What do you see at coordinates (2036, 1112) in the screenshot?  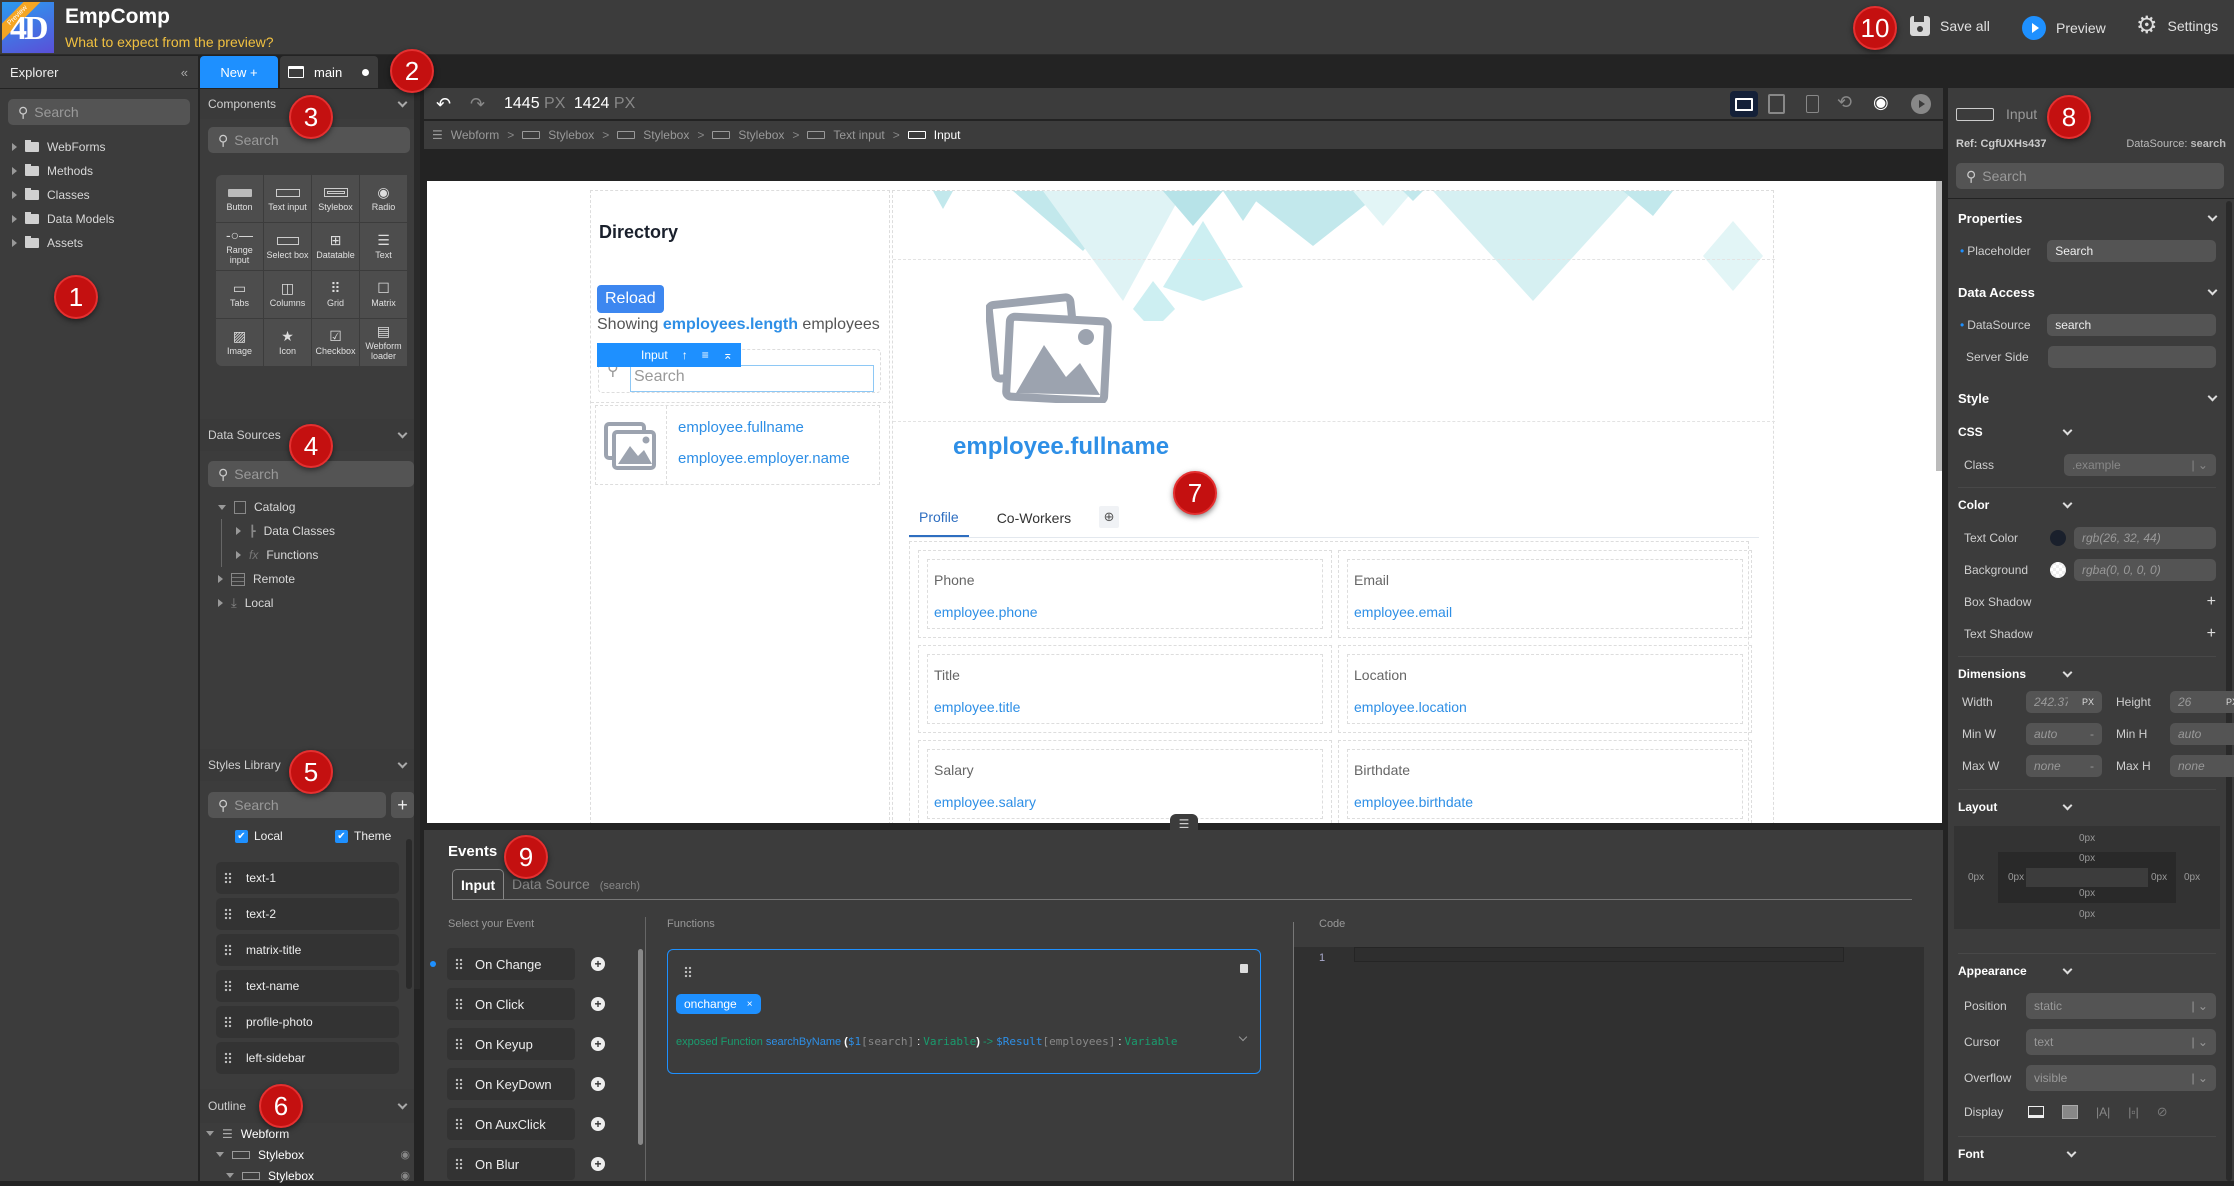 I see `display-block-icon` at bounding box center [2036, 1112].